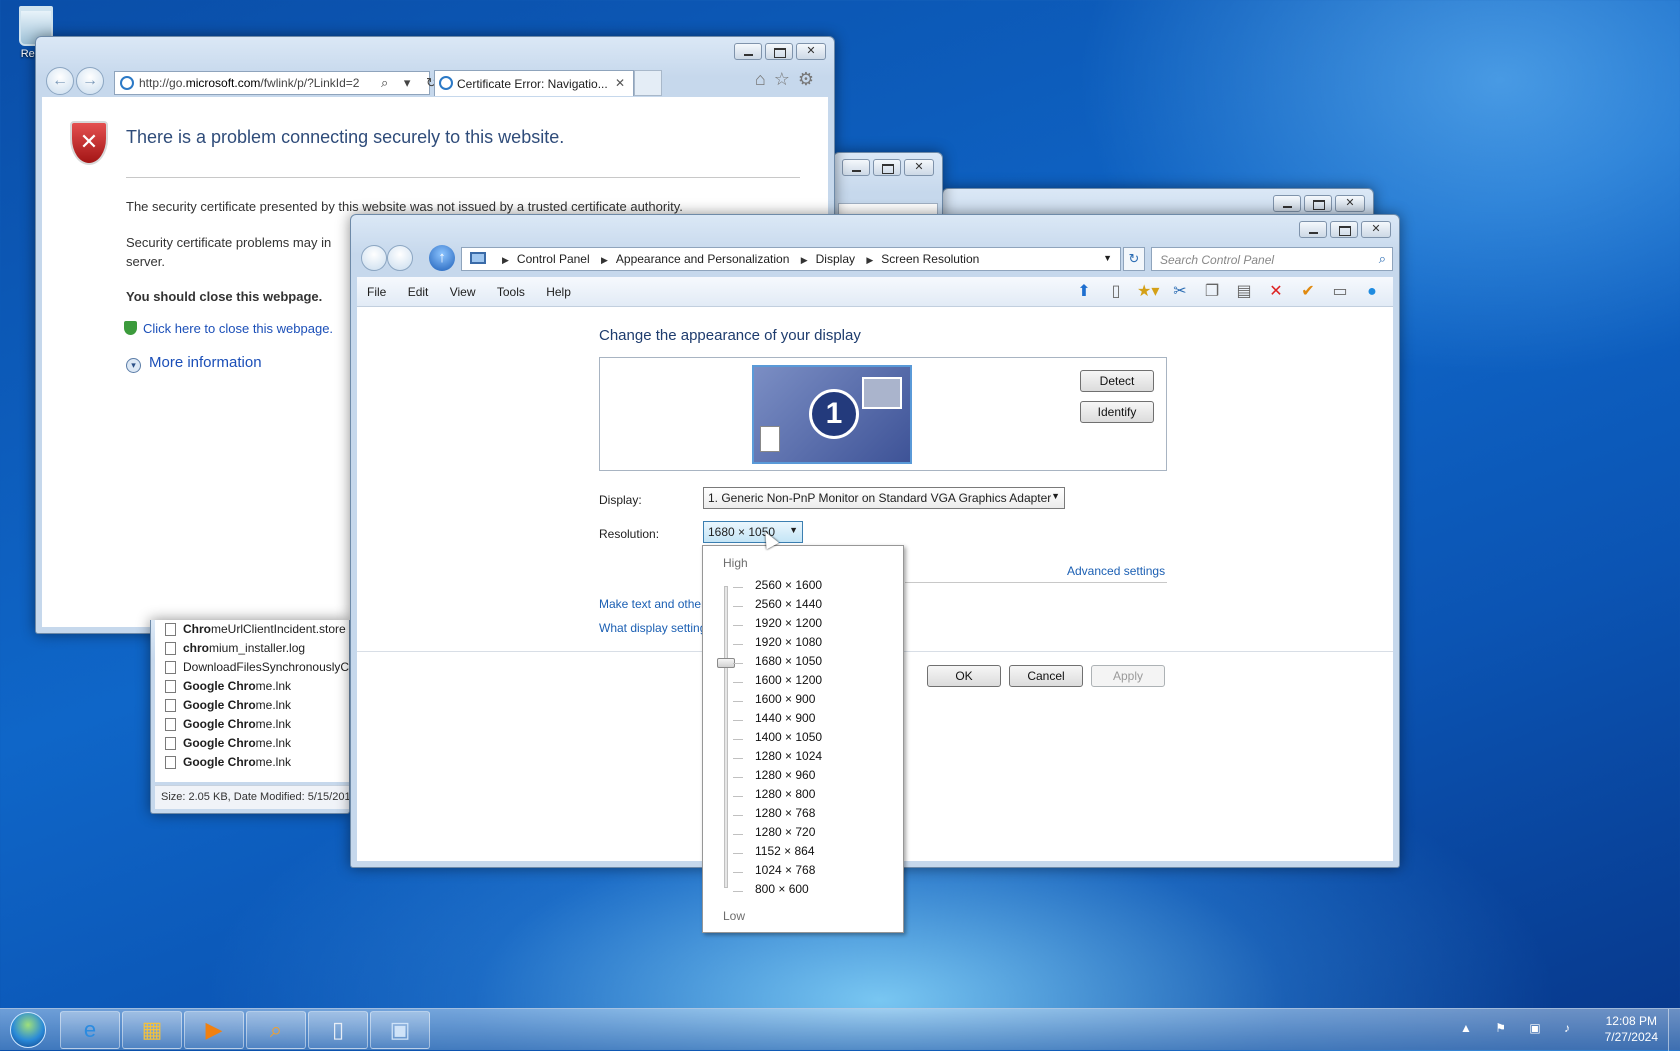 The width and height of the screenshot is (1680, 1051). I want to click on resolution-option: 1400 × 1050, so click(788, 737).